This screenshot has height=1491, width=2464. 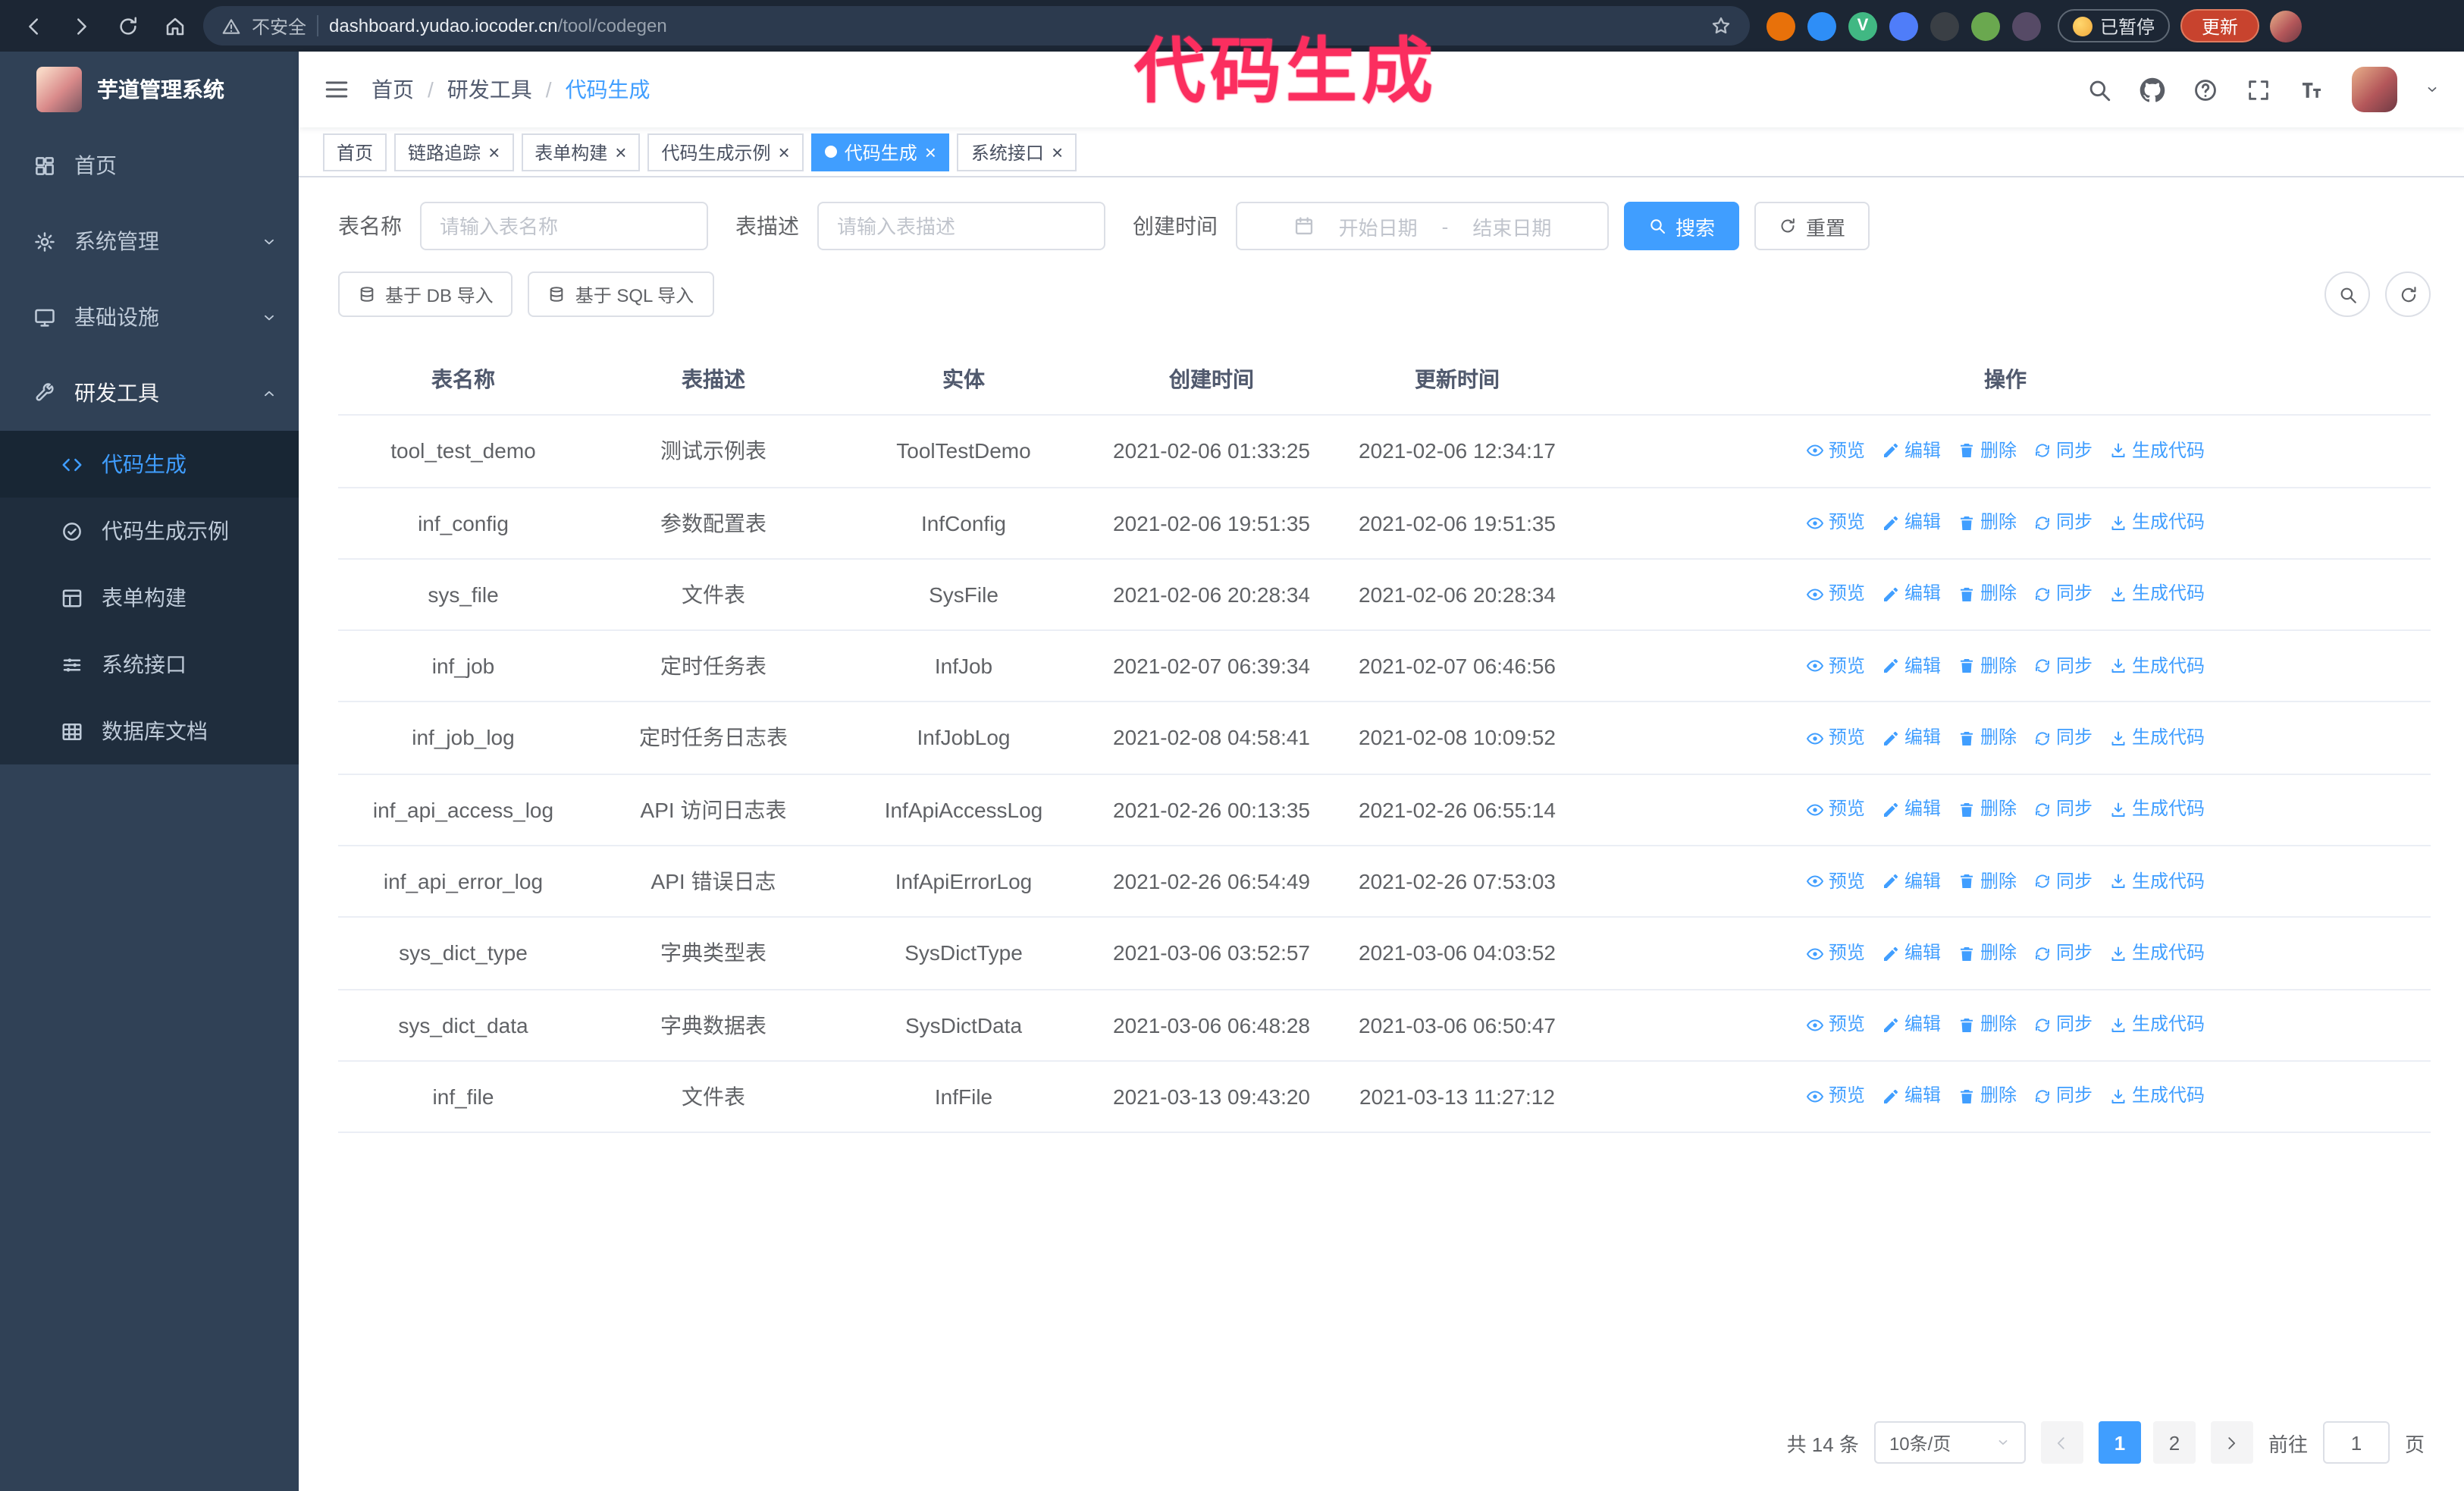 I want to click on paw-extension-icon, so click(x=2027, y=25).